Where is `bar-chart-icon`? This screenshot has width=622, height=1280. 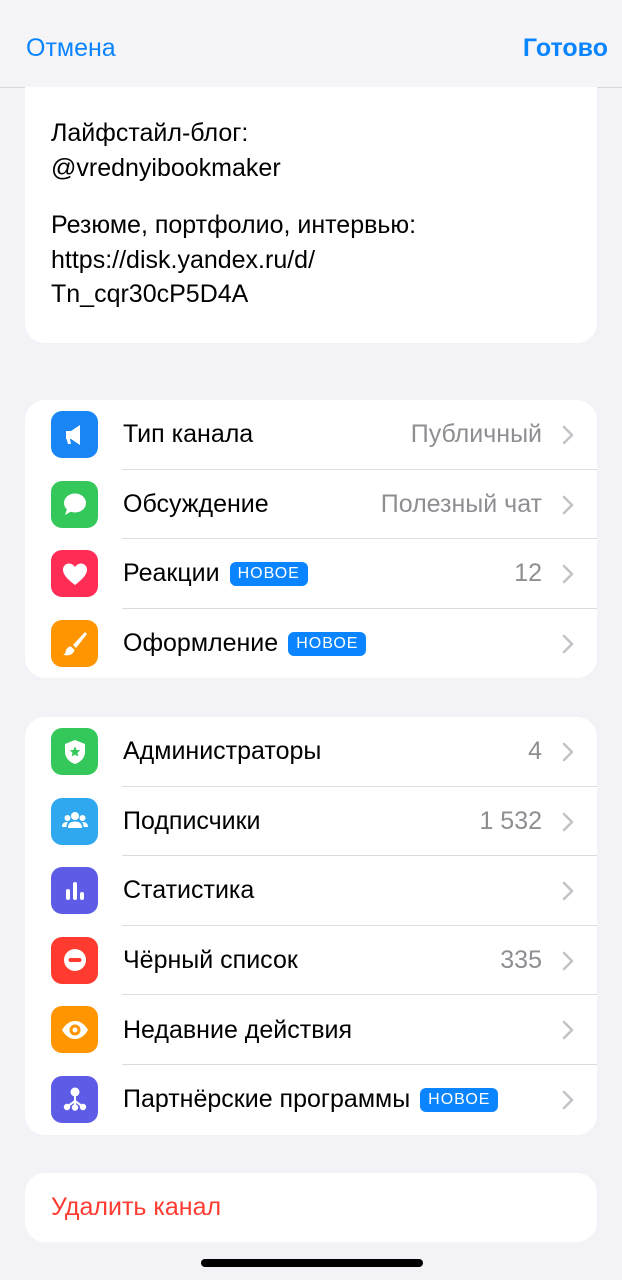
bar-chart-icon is located at coordinates (74, 891).